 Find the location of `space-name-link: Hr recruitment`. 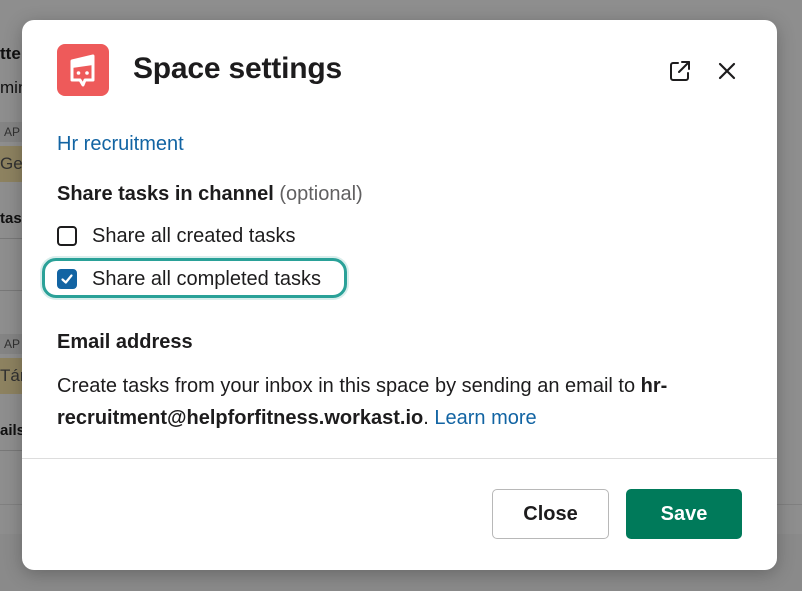

space-name-link: Hr recruitment is located at coordinates (120, 144).